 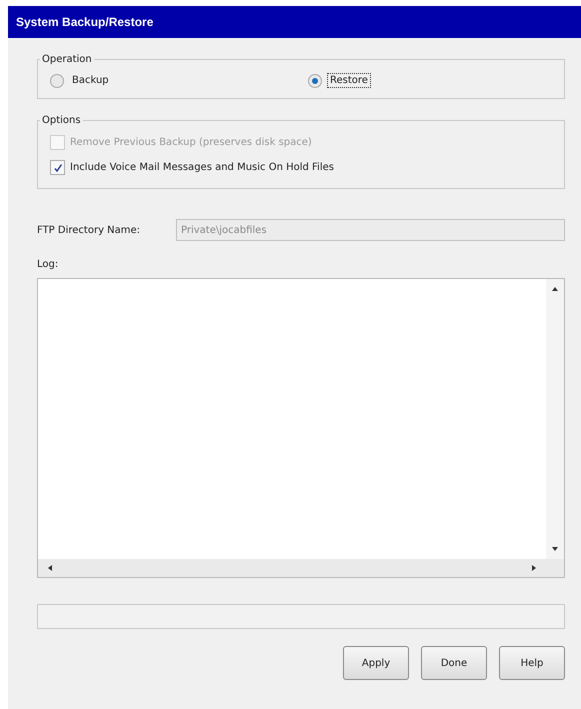 I want to click on field-label: FTP Directory Name:, so click(x=89, y=230).